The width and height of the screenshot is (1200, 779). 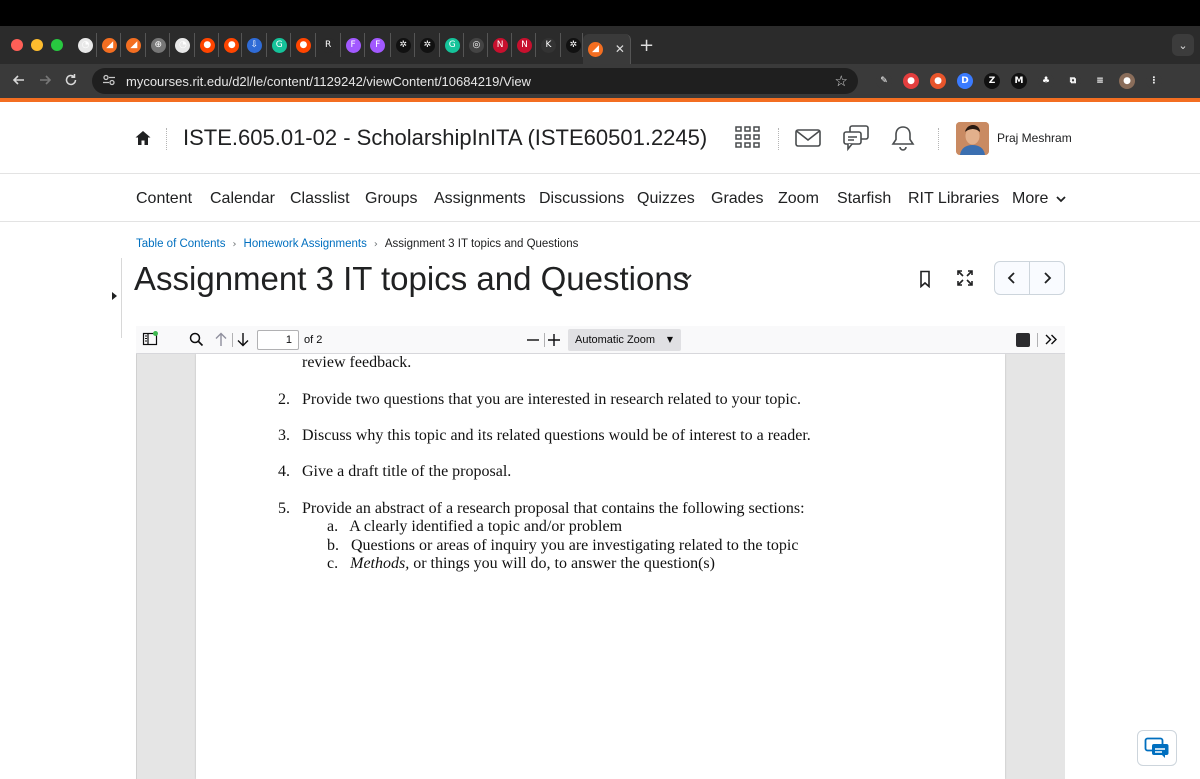 I want to click on m-icon: M, so click(x=1019, y=81).